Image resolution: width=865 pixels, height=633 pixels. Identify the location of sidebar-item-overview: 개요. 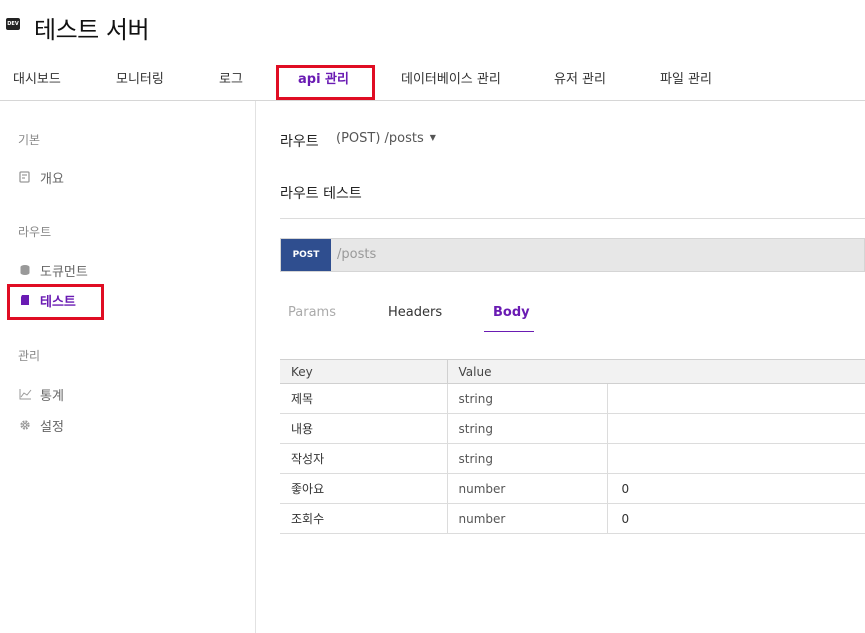
(41, 179).